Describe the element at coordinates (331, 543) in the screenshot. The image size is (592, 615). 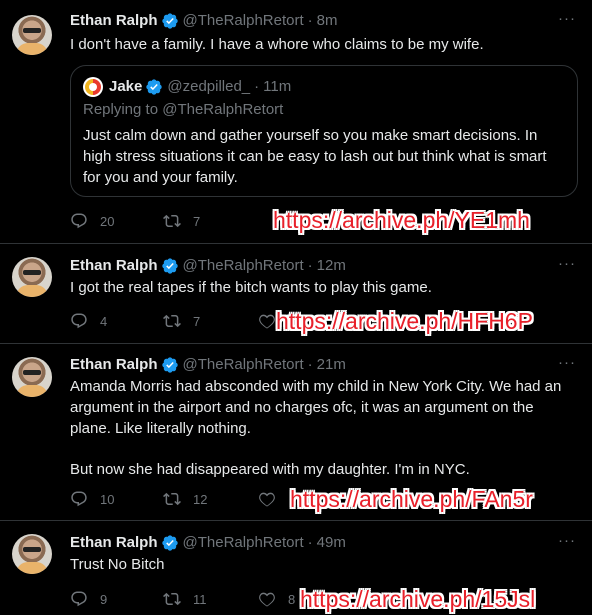
I see `timestamp: 49m` at that location.